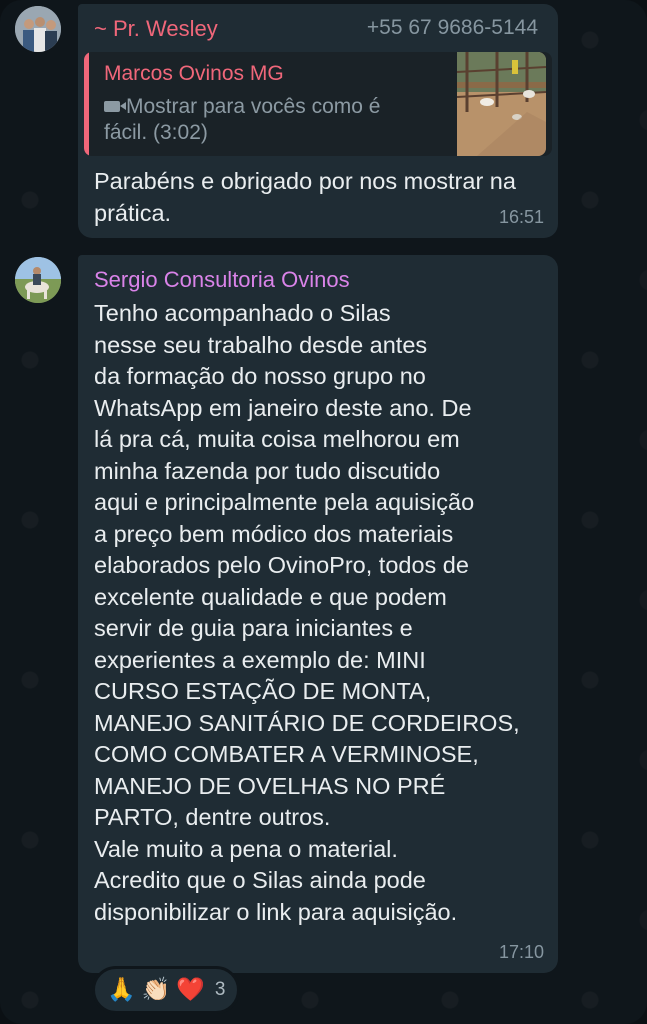  Describe the element at coordinates (521, 952) in the screenshot. I see `message-time: 17:10` at that location.